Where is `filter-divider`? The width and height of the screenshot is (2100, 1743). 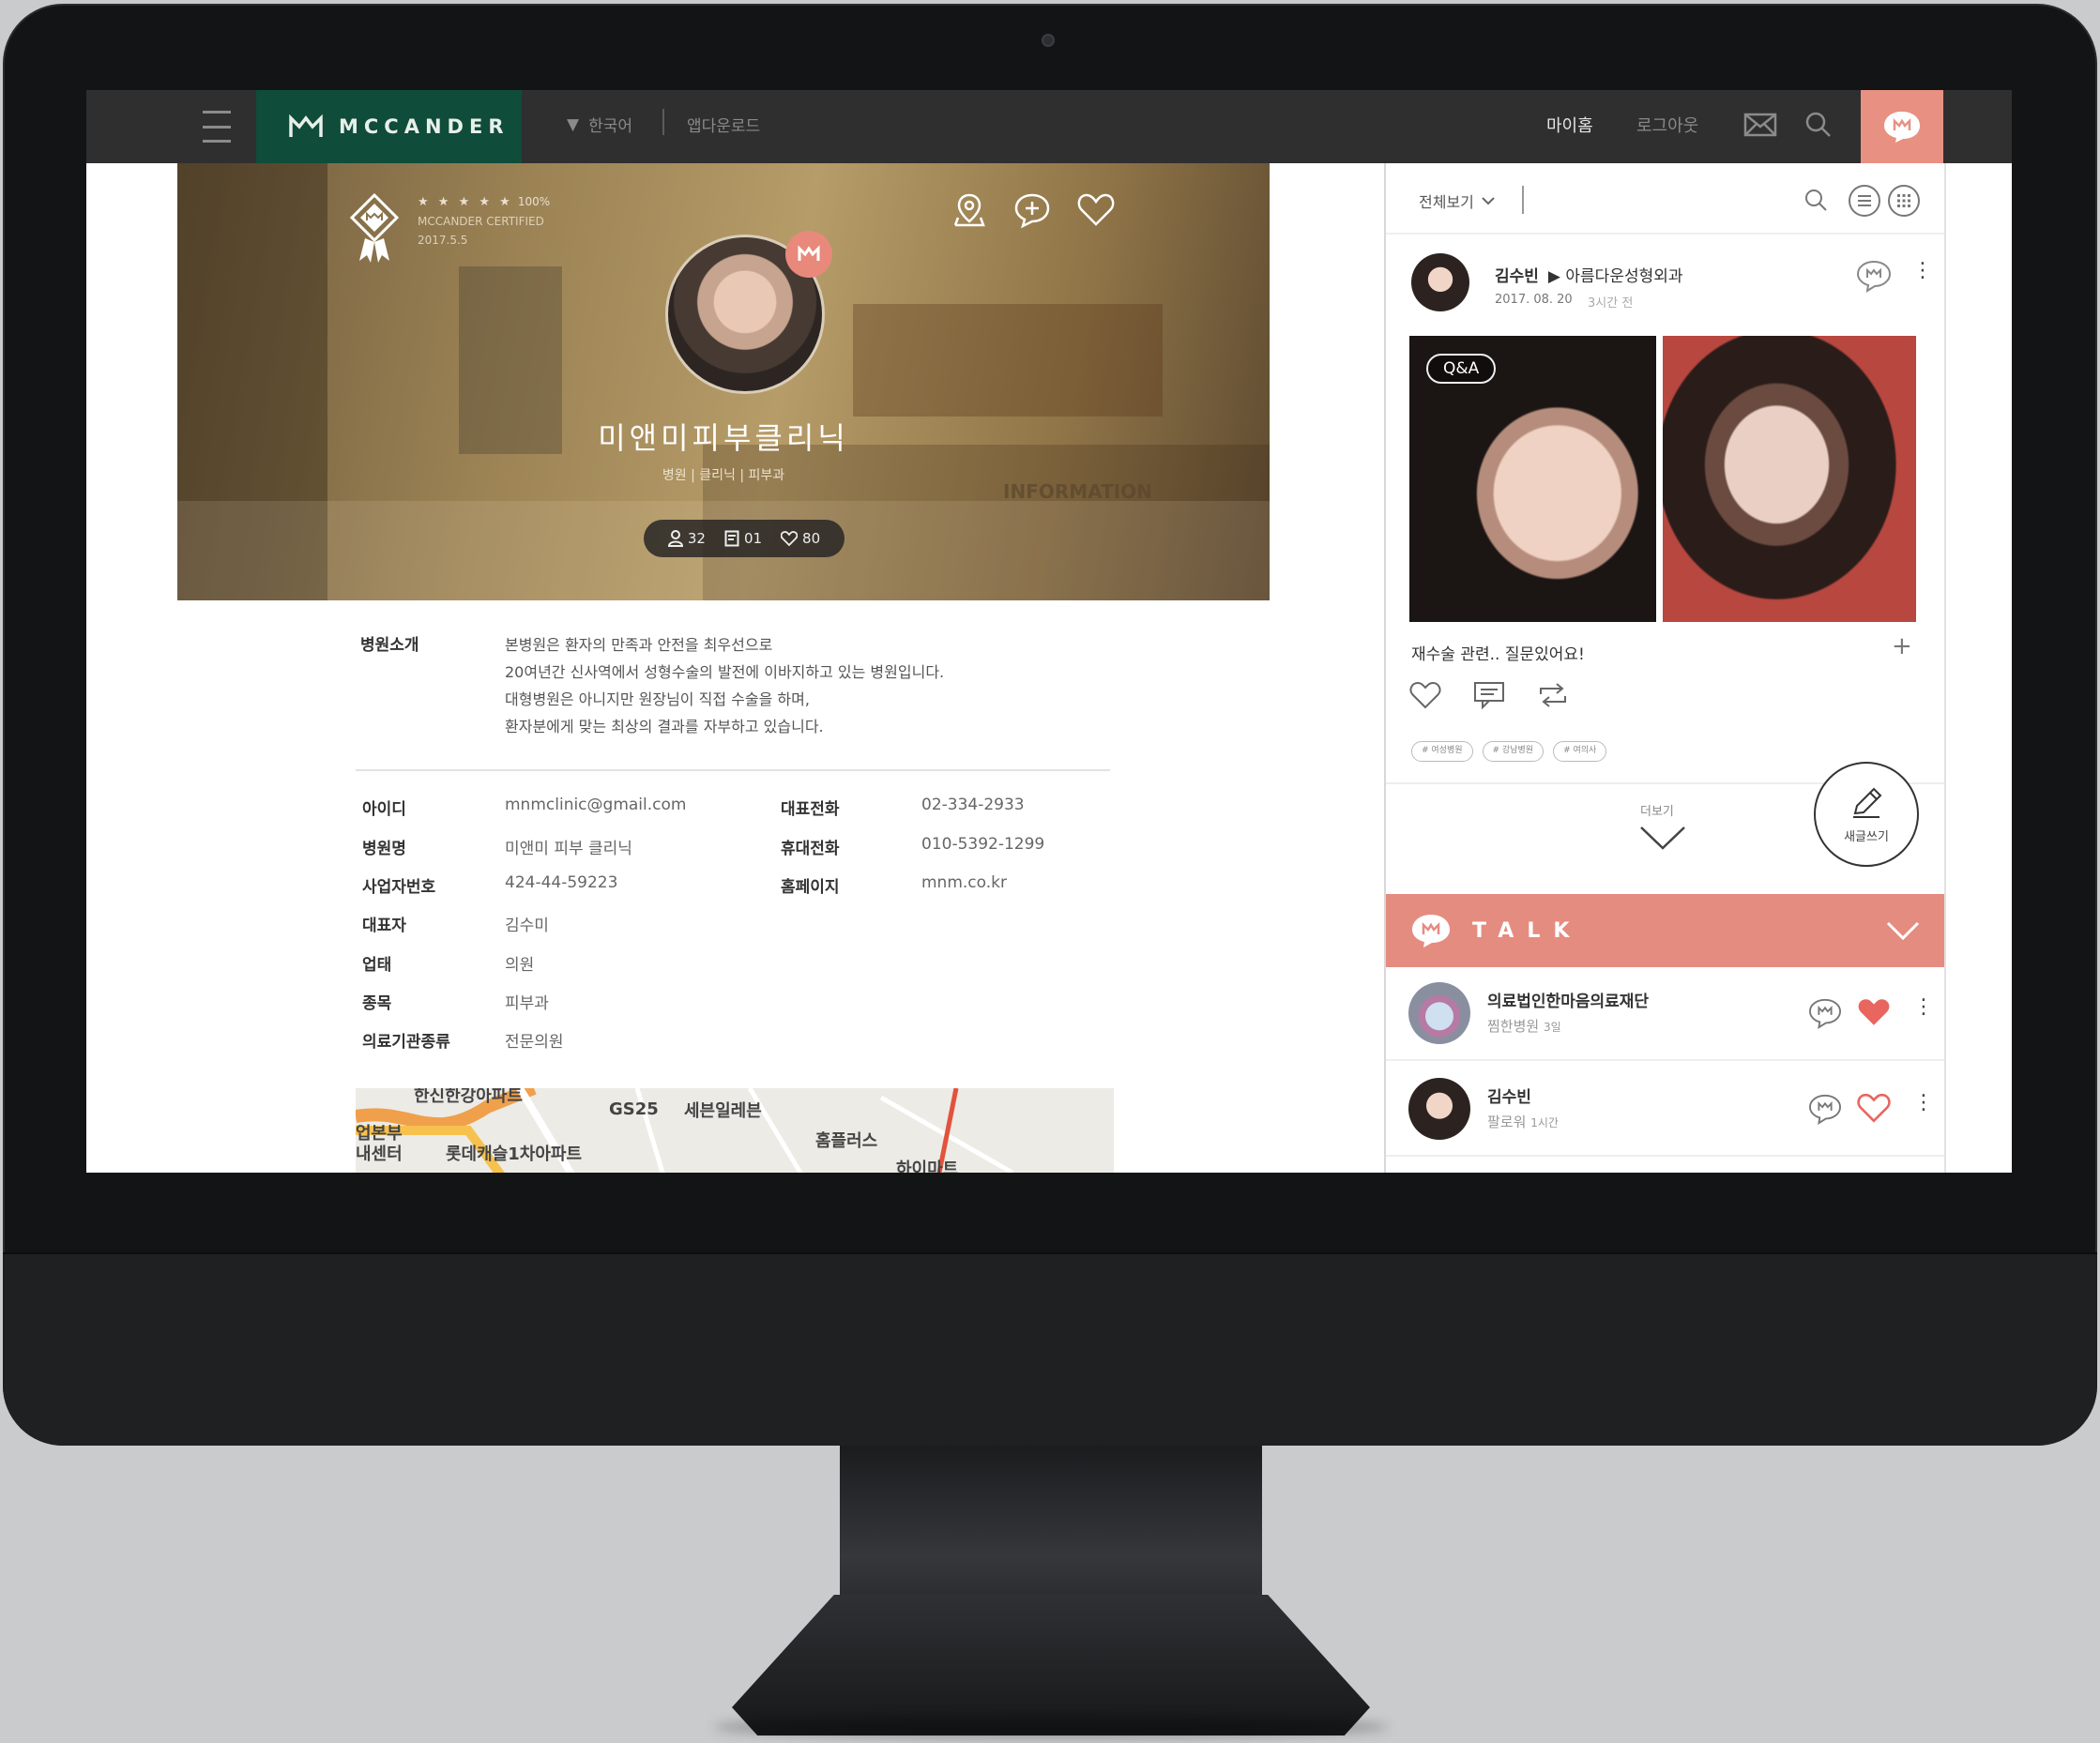
filter-divider is located at coordinates (1523, 200).